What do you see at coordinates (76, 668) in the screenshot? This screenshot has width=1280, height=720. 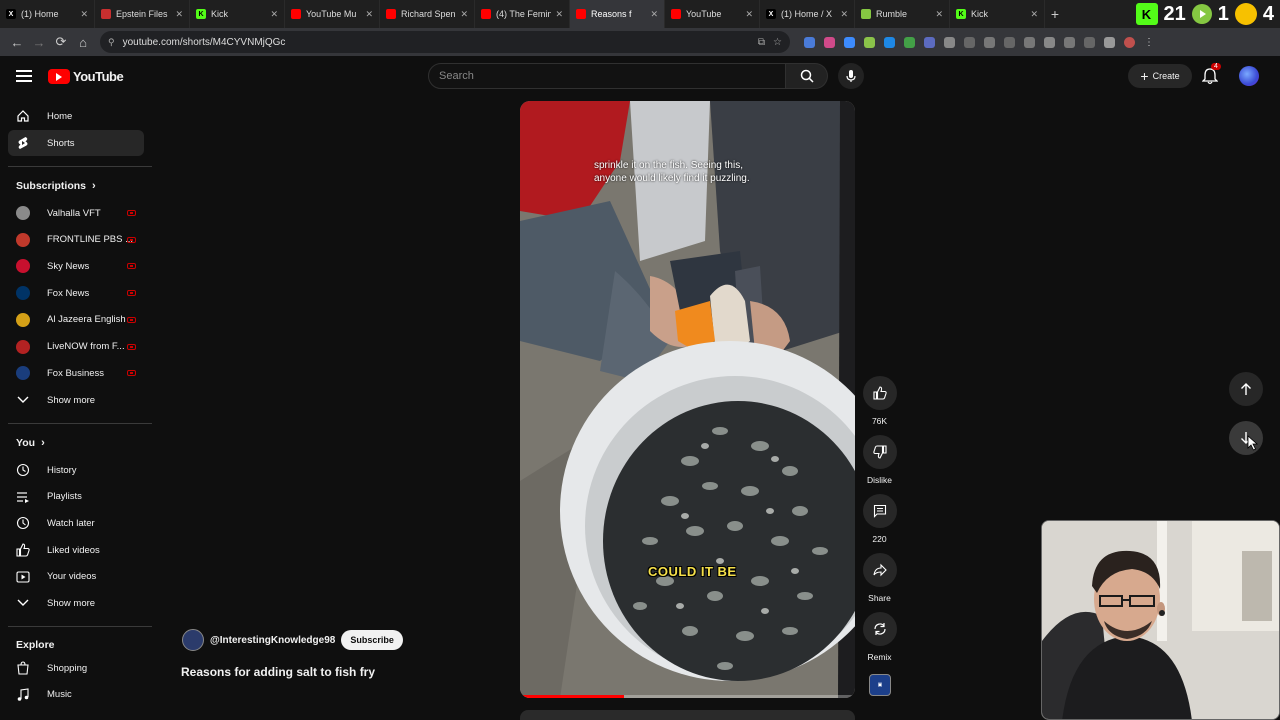 I see `sidebar-item-shopping: Shopping` at bounding box center [76, 668].